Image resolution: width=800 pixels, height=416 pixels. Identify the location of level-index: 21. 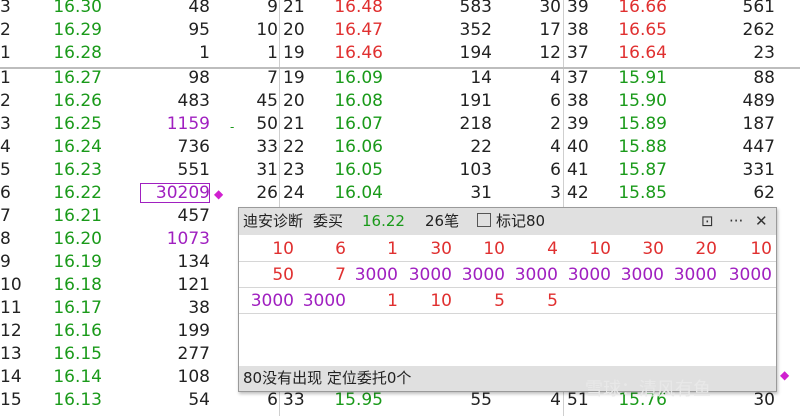
(294, 124).